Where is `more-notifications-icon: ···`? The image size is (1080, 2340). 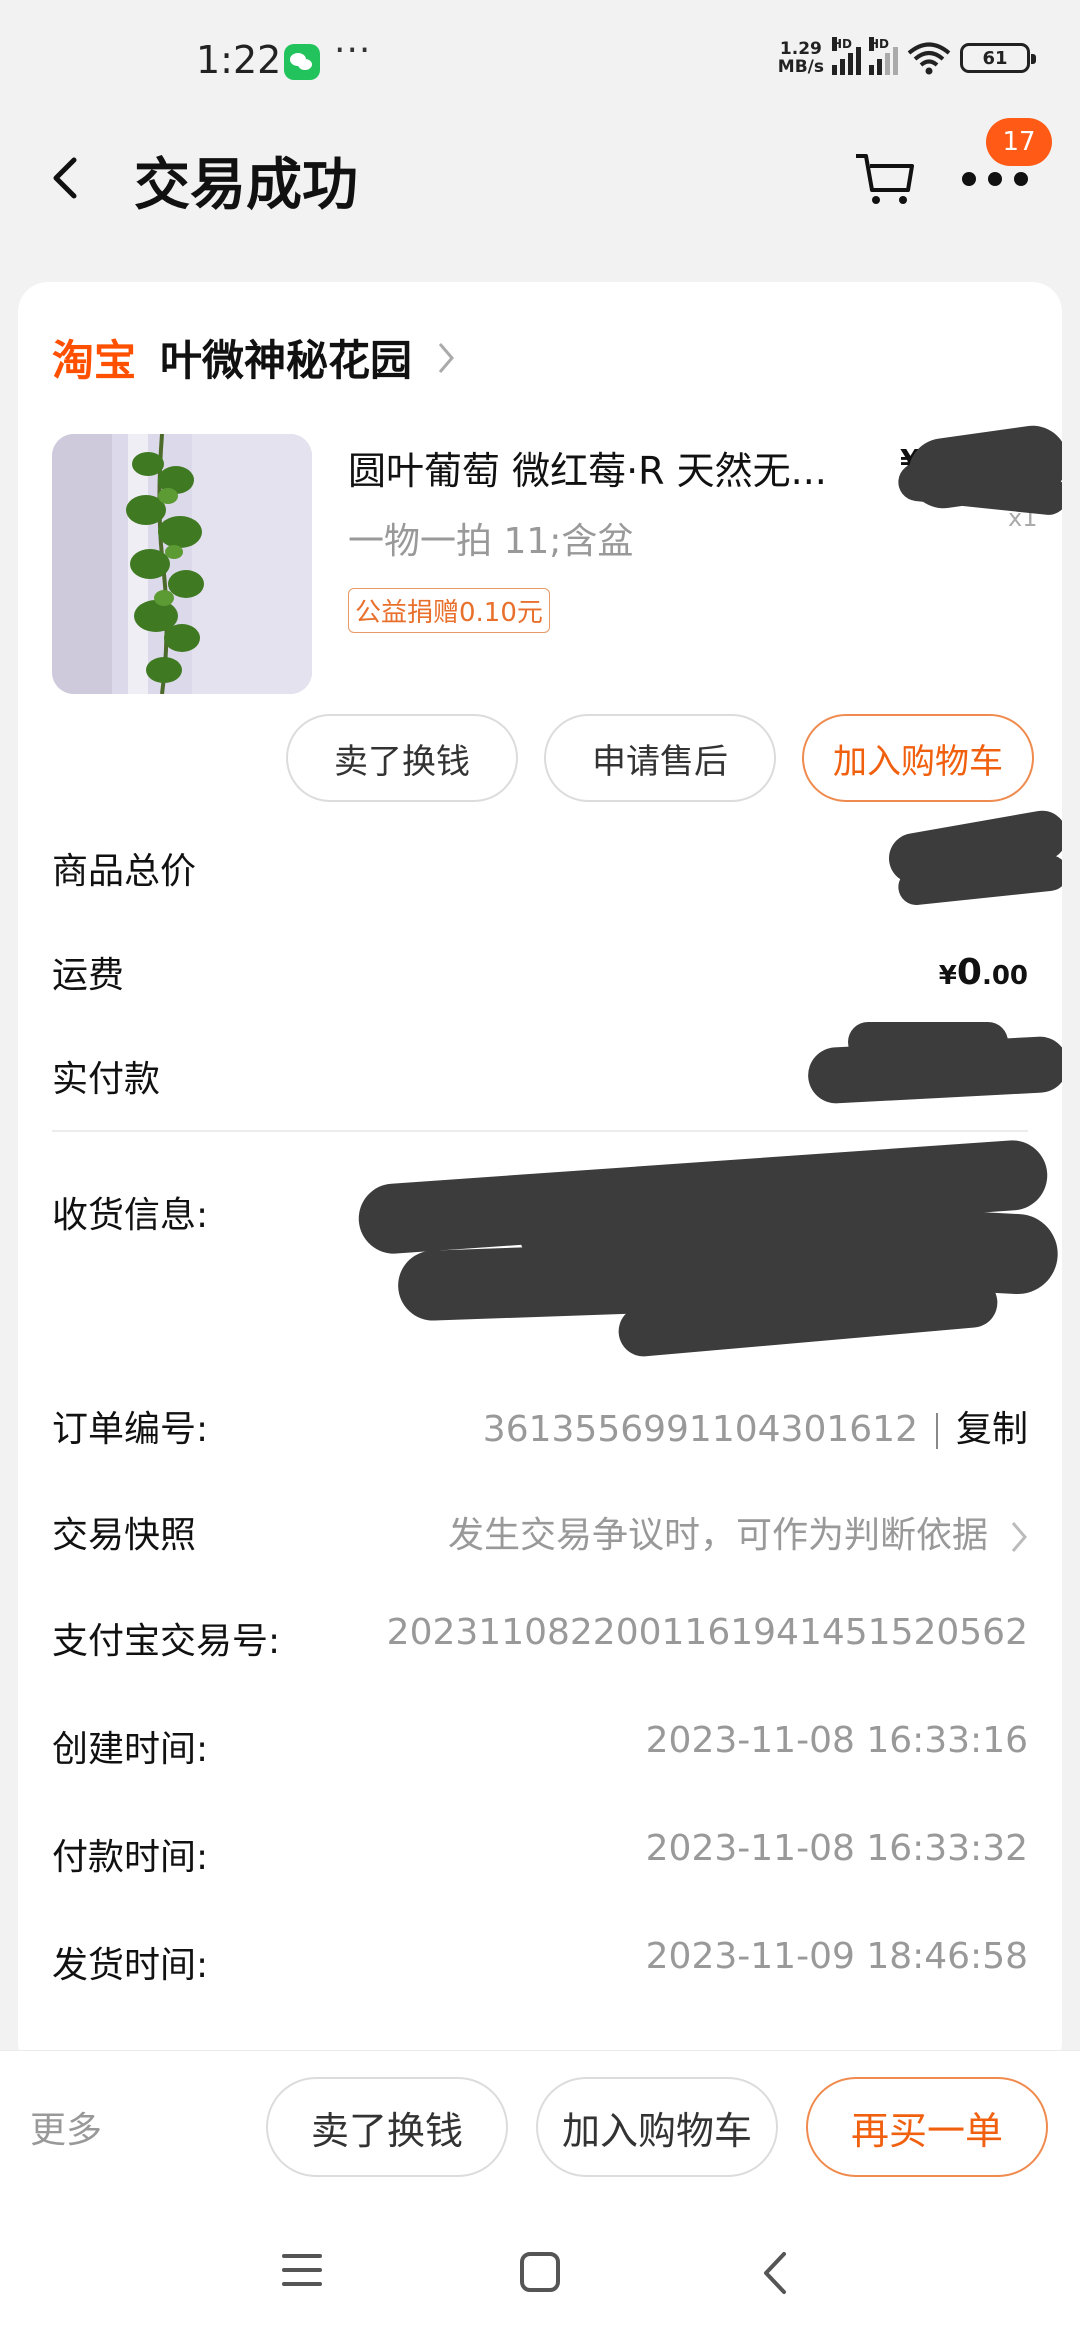
more-notifications-icon: ··· is located at coordinates (353, 50).